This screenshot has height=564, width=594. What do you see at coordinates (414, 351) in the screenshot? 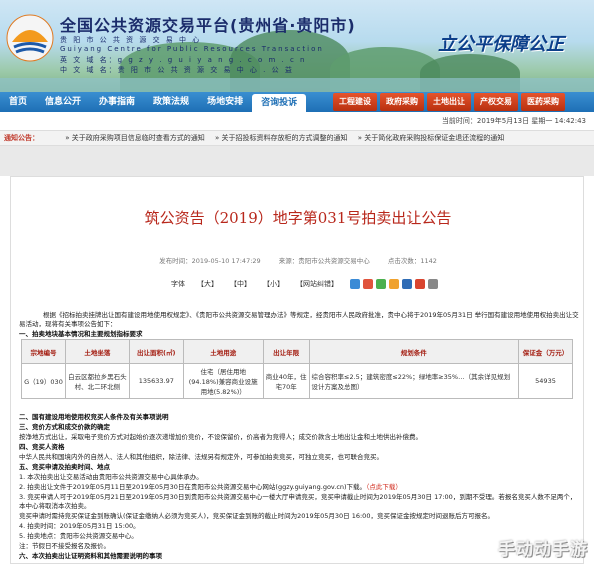
I see `col-planning: 规划条件` at bounding box center [414, 351].